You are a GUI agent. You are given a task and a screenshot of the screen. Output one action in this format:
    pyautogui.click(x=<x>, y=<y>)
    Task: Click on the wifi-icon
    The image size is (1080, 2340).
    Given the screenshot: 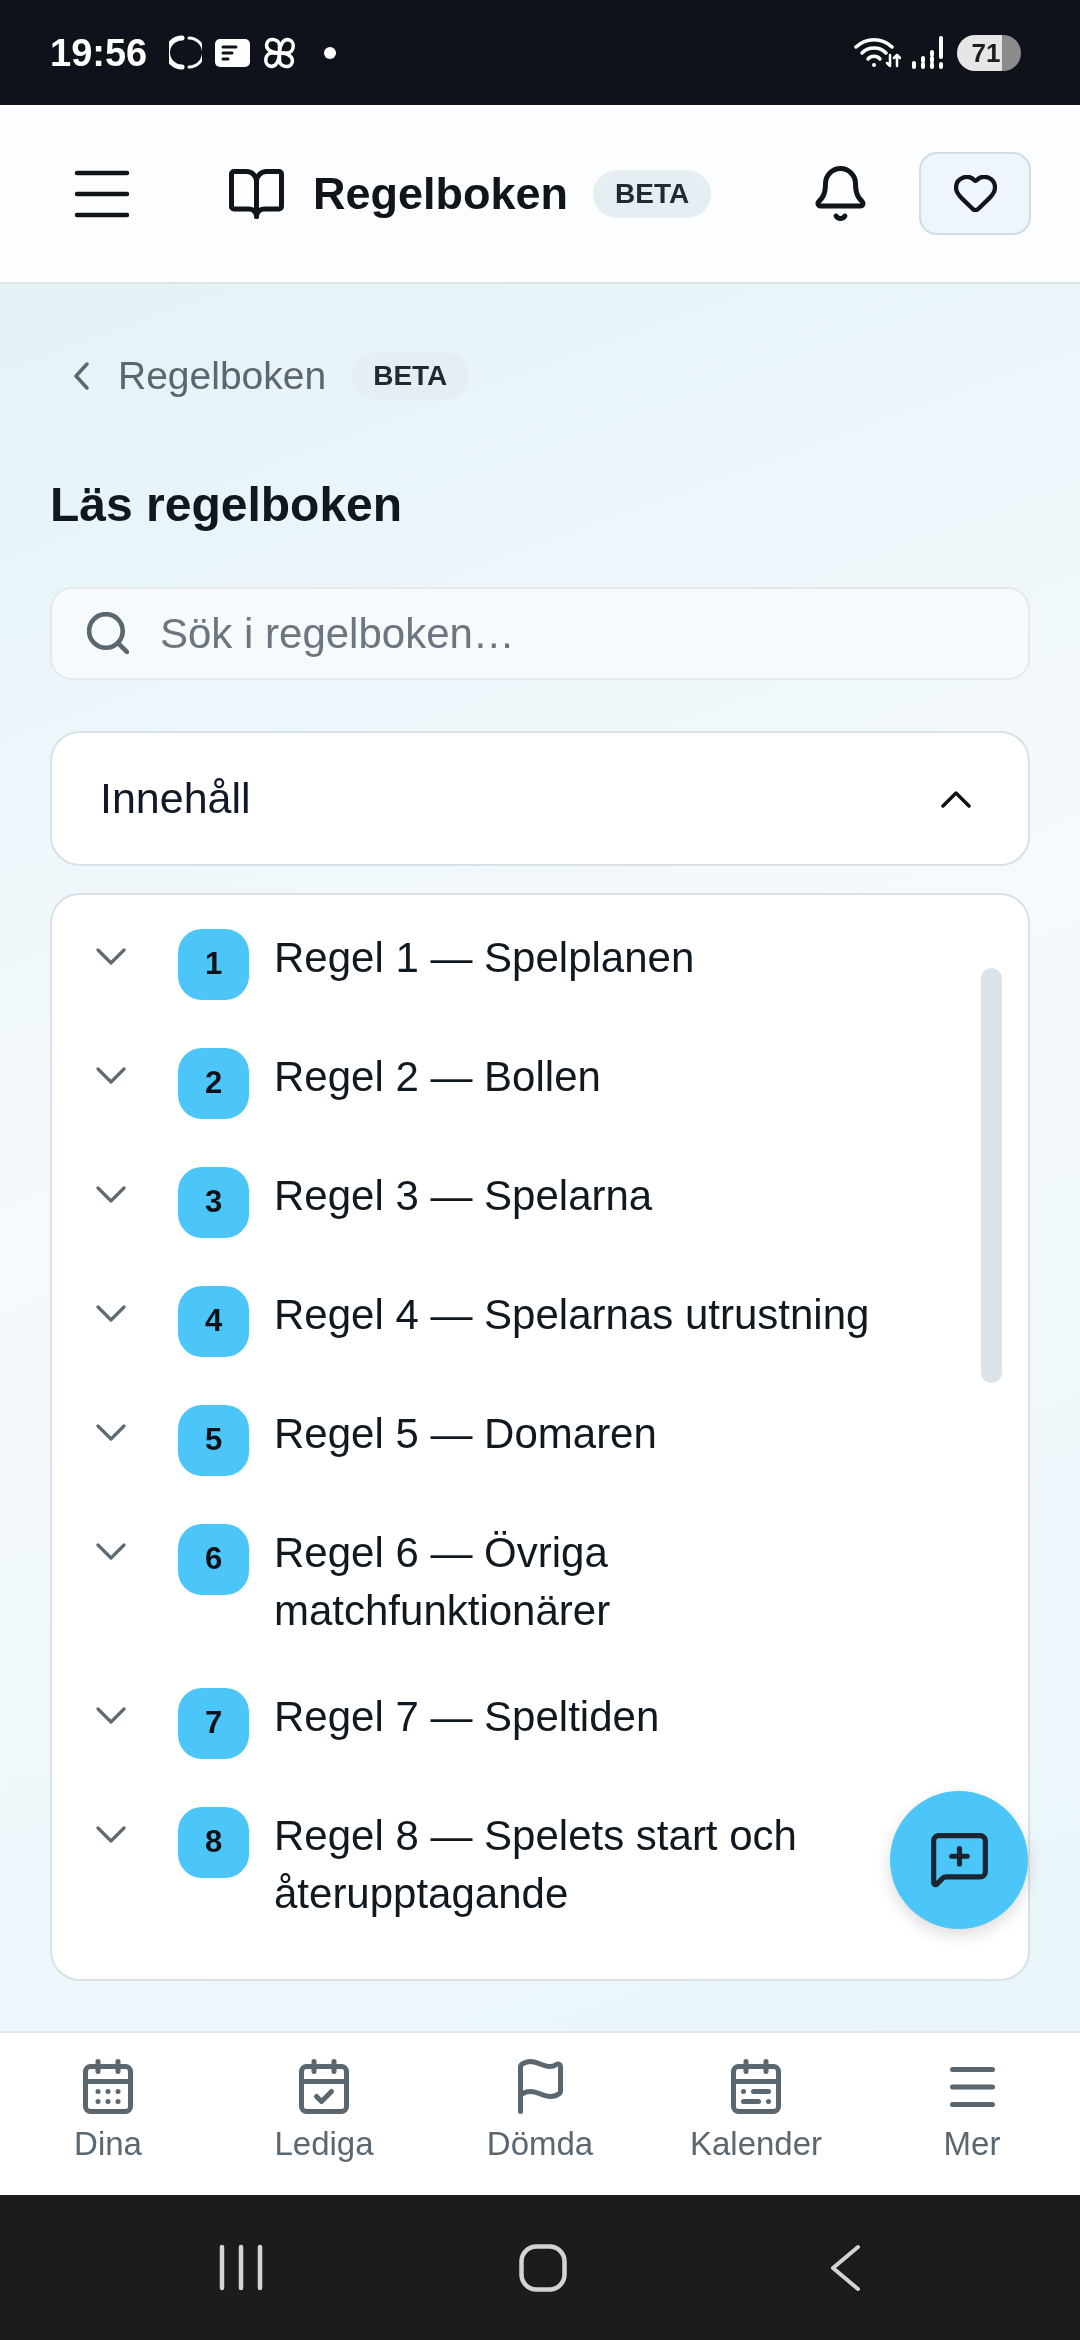 What is the action you would take?
    pyautogui.click(x=877, y=52)
    